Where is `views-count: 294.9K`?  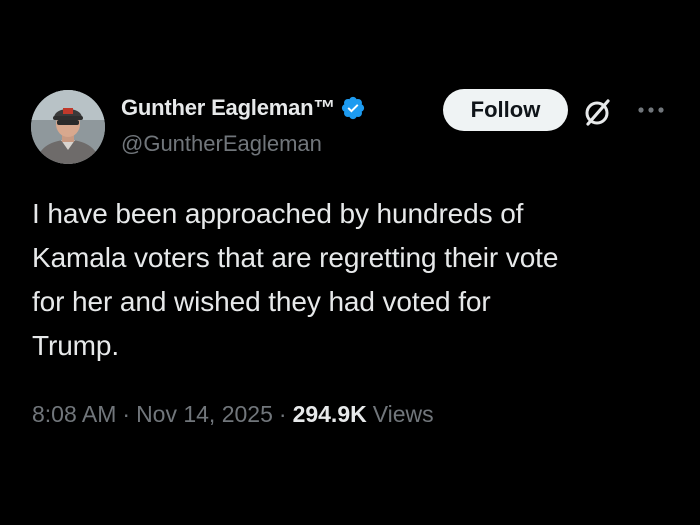 views-count: 294.9K is located at coordinates (330, 414).